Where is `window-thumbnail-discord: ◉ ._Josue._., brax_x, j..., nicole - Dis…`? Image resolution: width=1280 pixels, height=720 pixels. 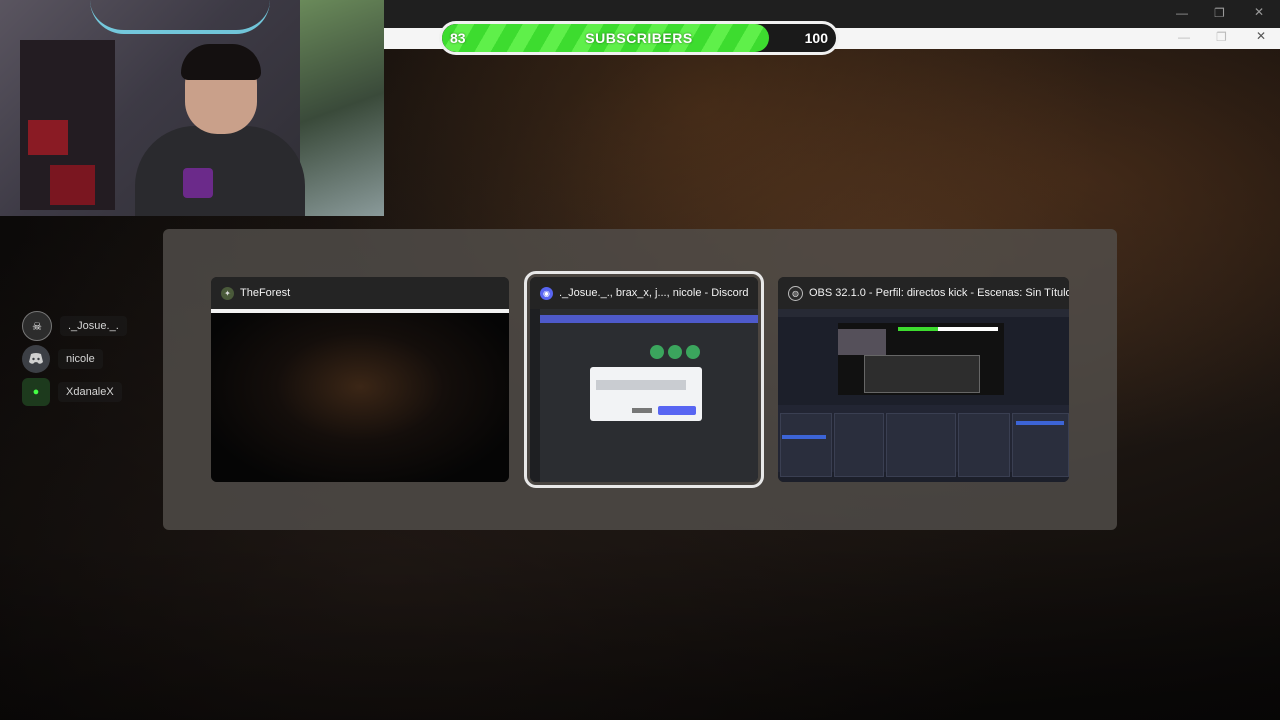 window-thumbnail-discord: ◉ ._Josue._., brax_x, j..., nicole - Dis… is located at coordinates (644, 379).